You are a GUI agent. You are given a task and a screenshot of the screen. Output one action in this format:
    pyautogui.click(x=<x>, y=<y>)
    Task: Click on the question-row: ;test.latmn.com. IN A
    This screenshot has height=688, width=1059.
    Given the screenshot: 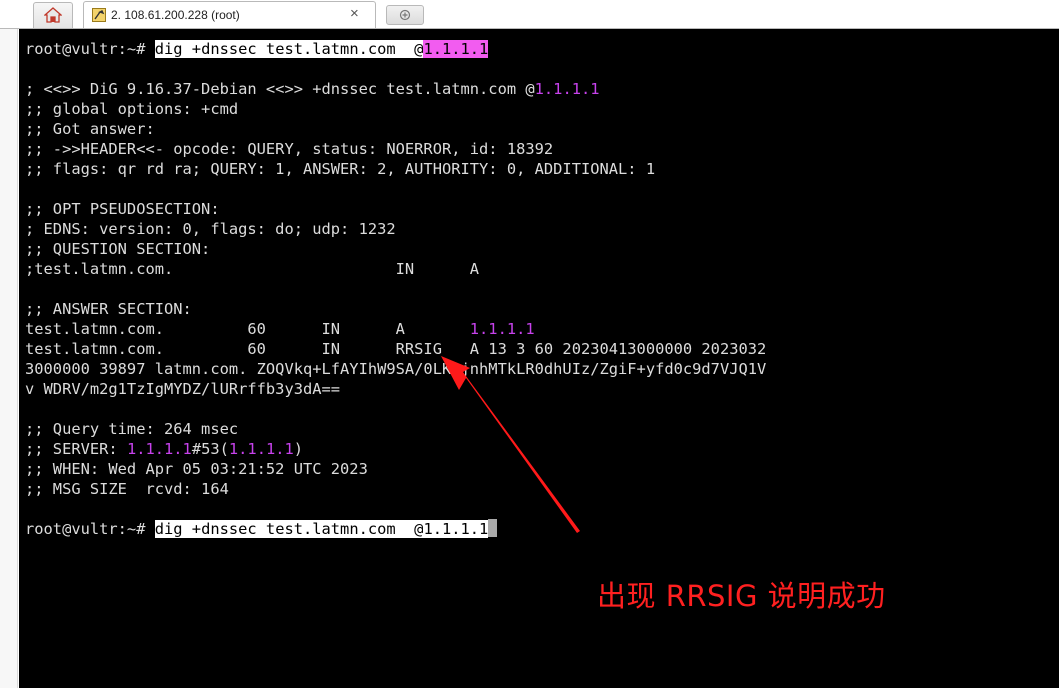 What is the action you would take?
    pyautogui.click(x=252, y=269)
    